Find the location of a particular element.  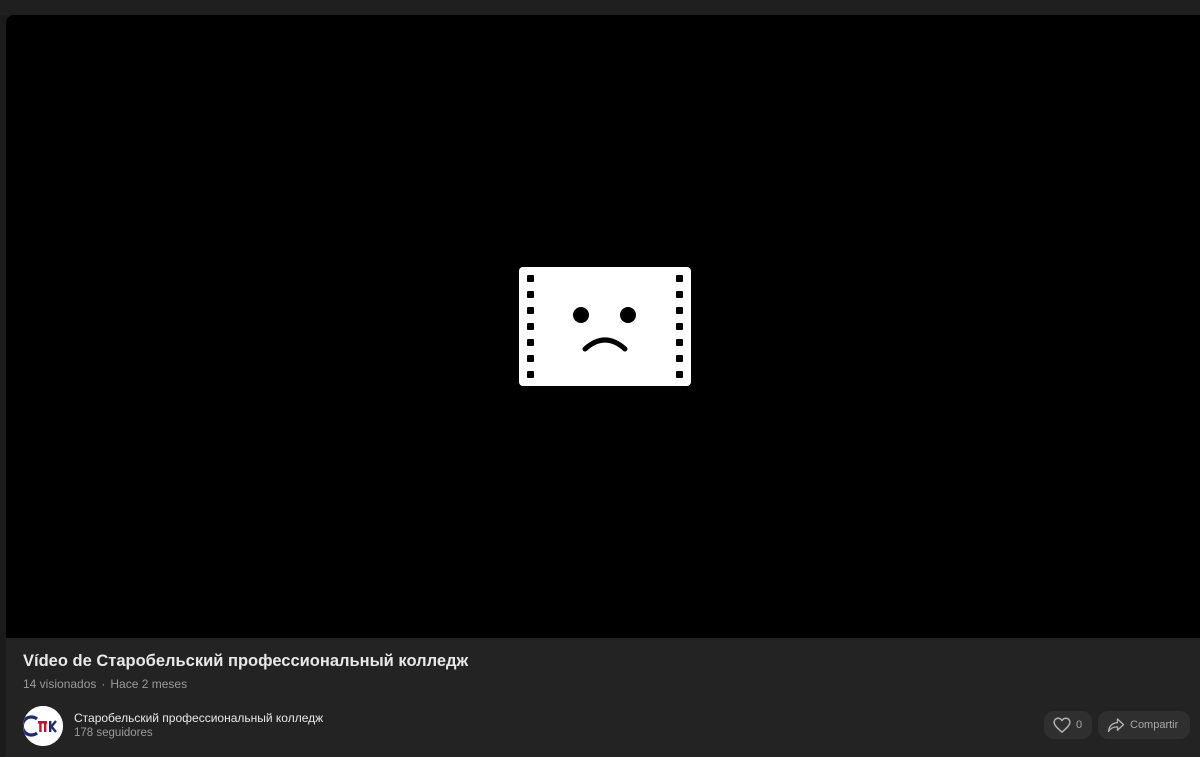

heart-icon is located at coordinates (1062, 725).